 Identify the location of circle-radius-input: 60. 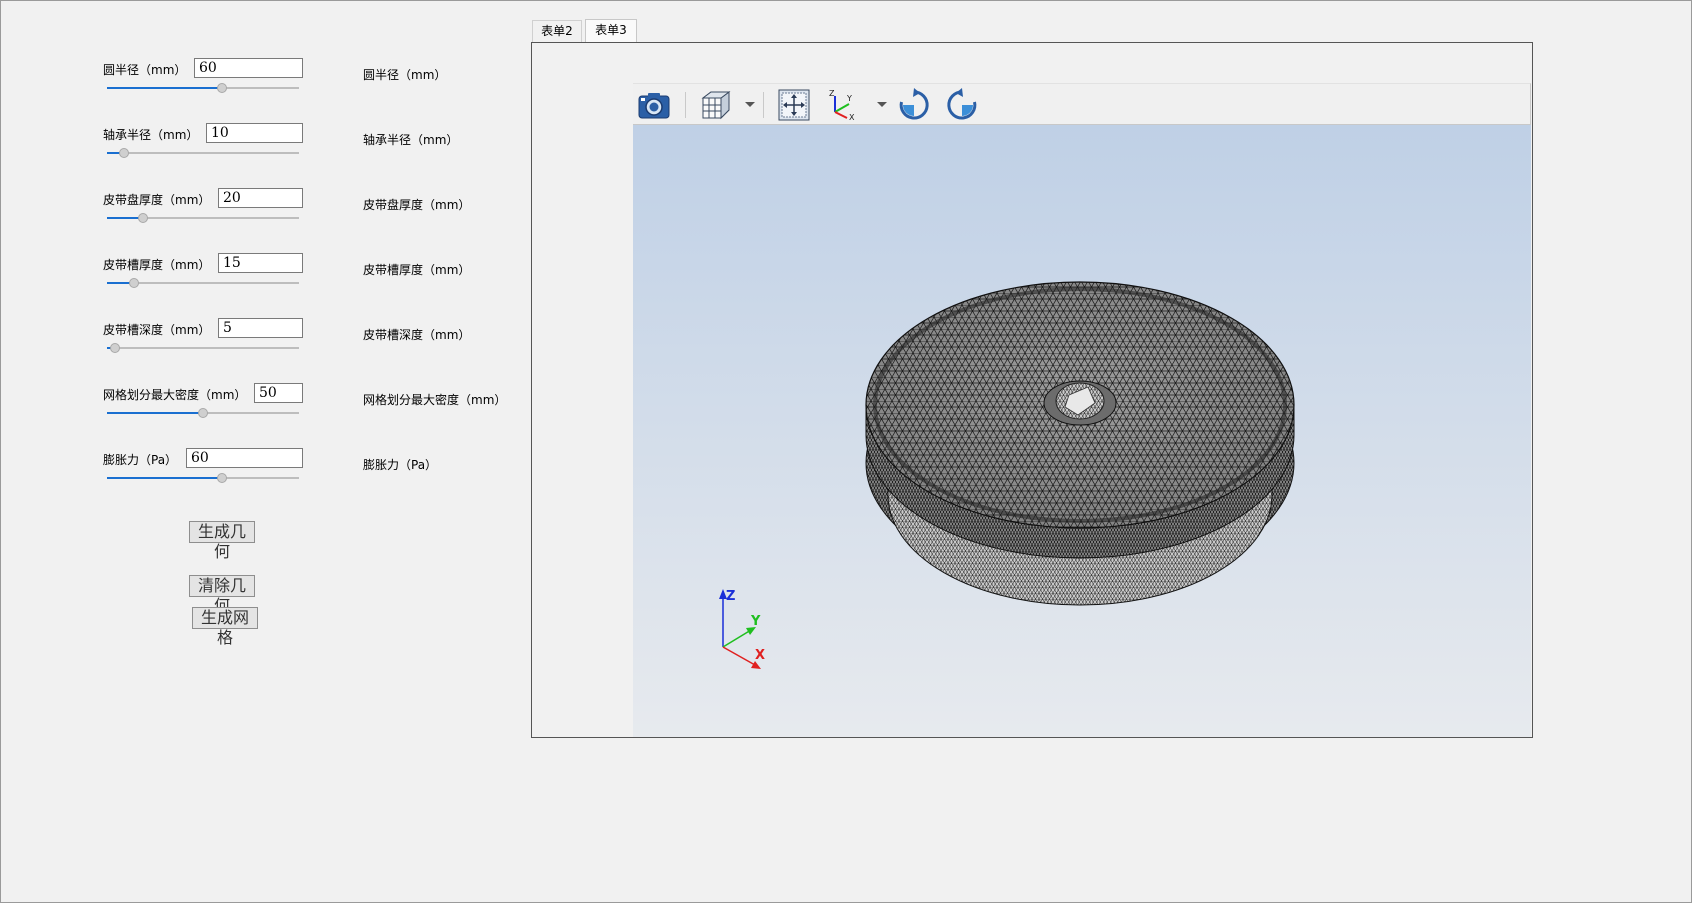
(248, 68).